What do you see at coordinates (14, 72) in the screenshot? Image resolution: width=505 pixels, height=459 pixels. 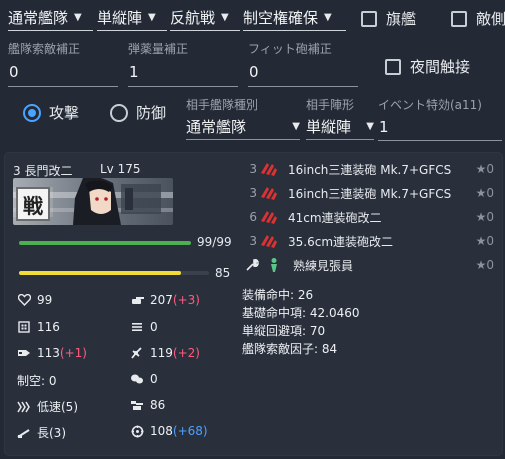 I see `recon-correction-input: 0` at bounding box center [14, 72].